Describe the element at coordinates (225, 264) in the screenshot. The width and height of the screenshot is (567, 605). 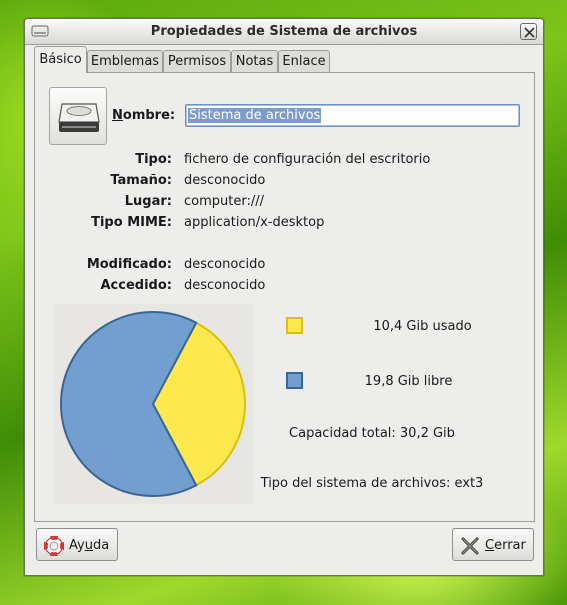
I see `modified-value: desconocido` at that location.